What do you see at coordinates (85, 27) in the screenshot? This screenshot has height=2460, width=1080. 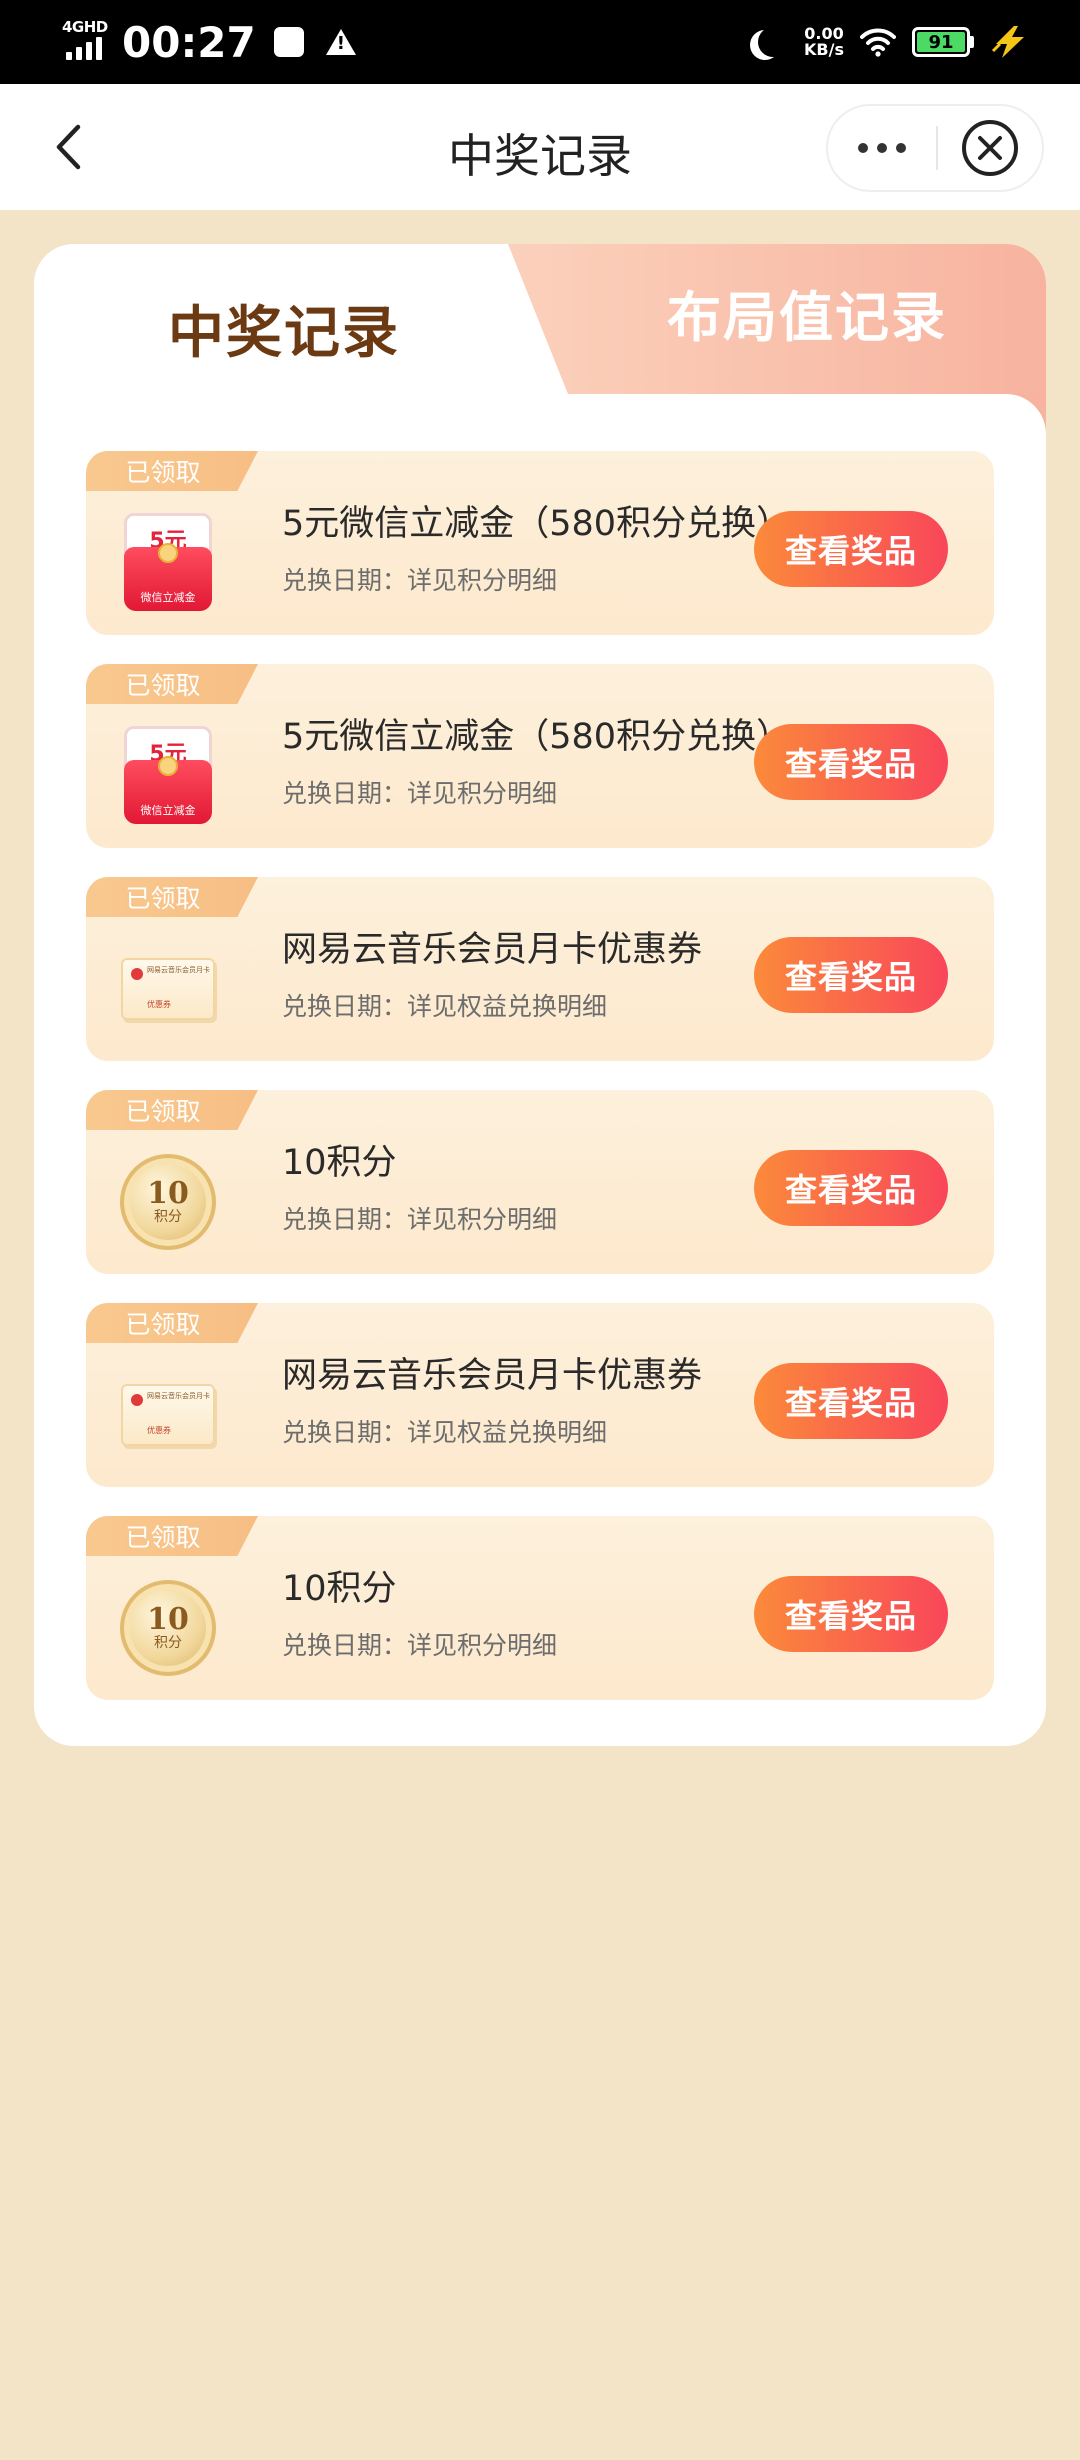 I see `network-type: 4GHD` at bounding box center [85, 27].